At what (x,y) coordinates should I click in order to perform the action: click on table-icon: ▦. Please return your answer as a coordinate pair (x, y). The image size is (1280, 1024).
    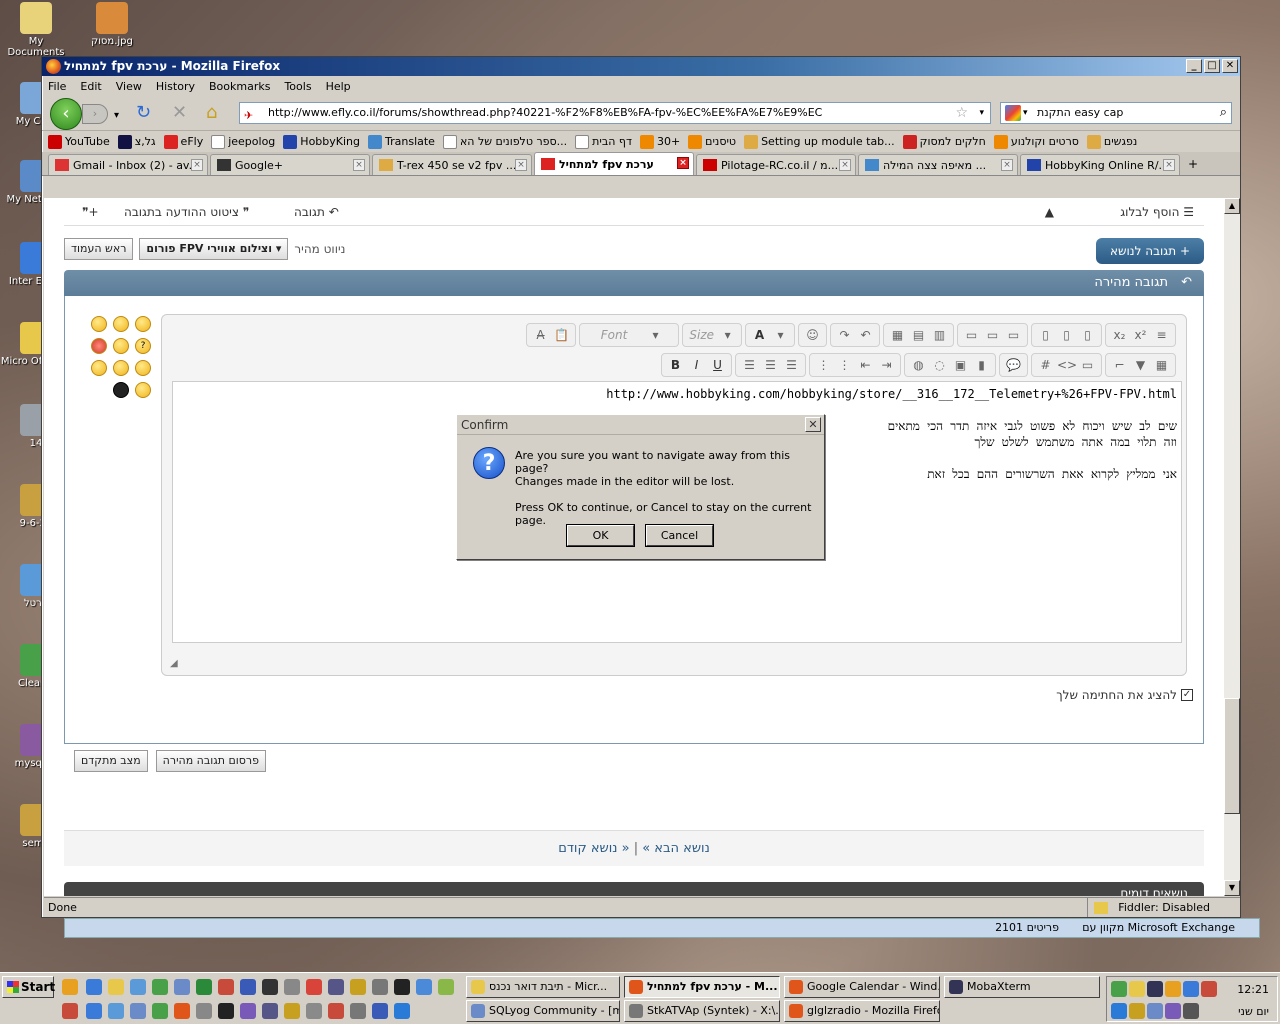
    Looking at the image, I should click on (897, 335).